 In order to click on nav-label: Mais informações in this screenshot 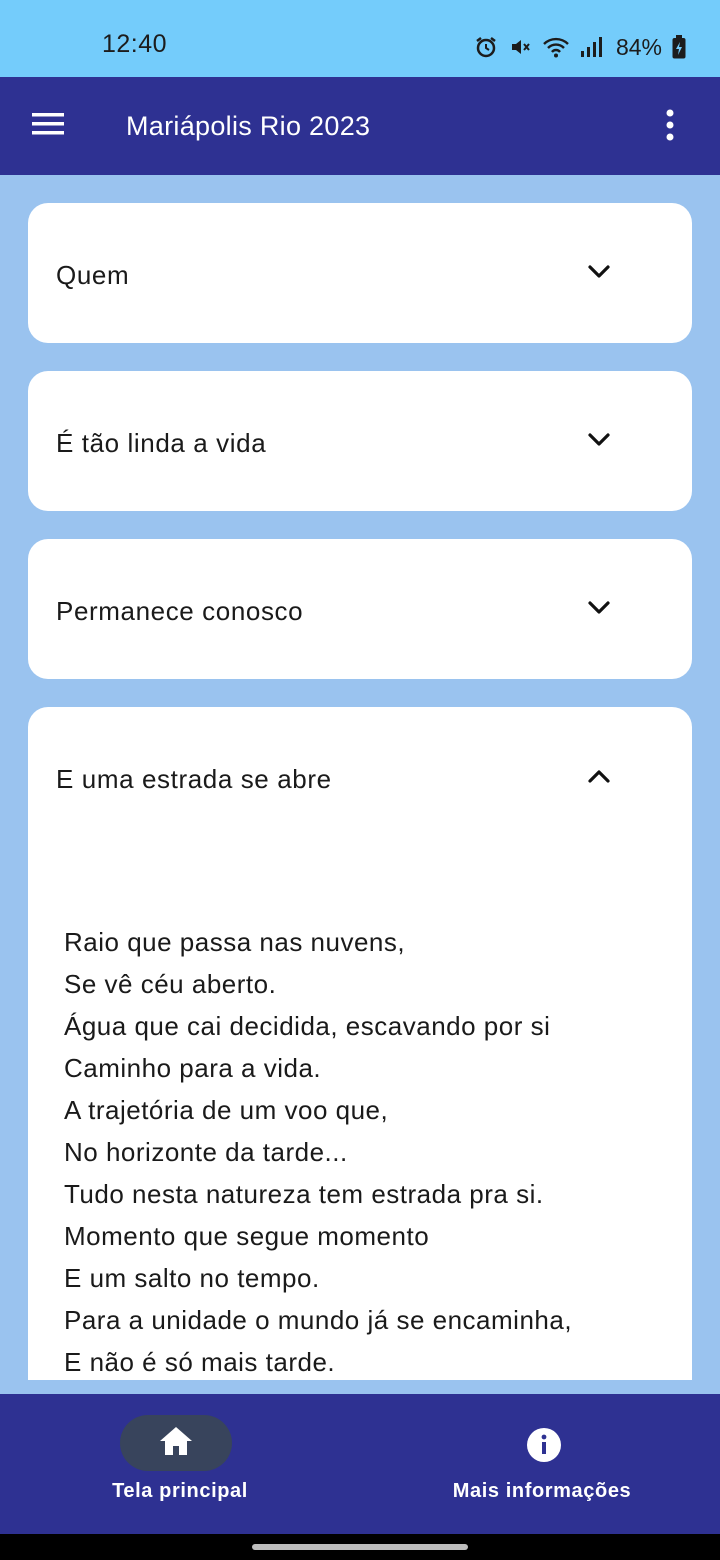, I will do `click(542, 1491)`.